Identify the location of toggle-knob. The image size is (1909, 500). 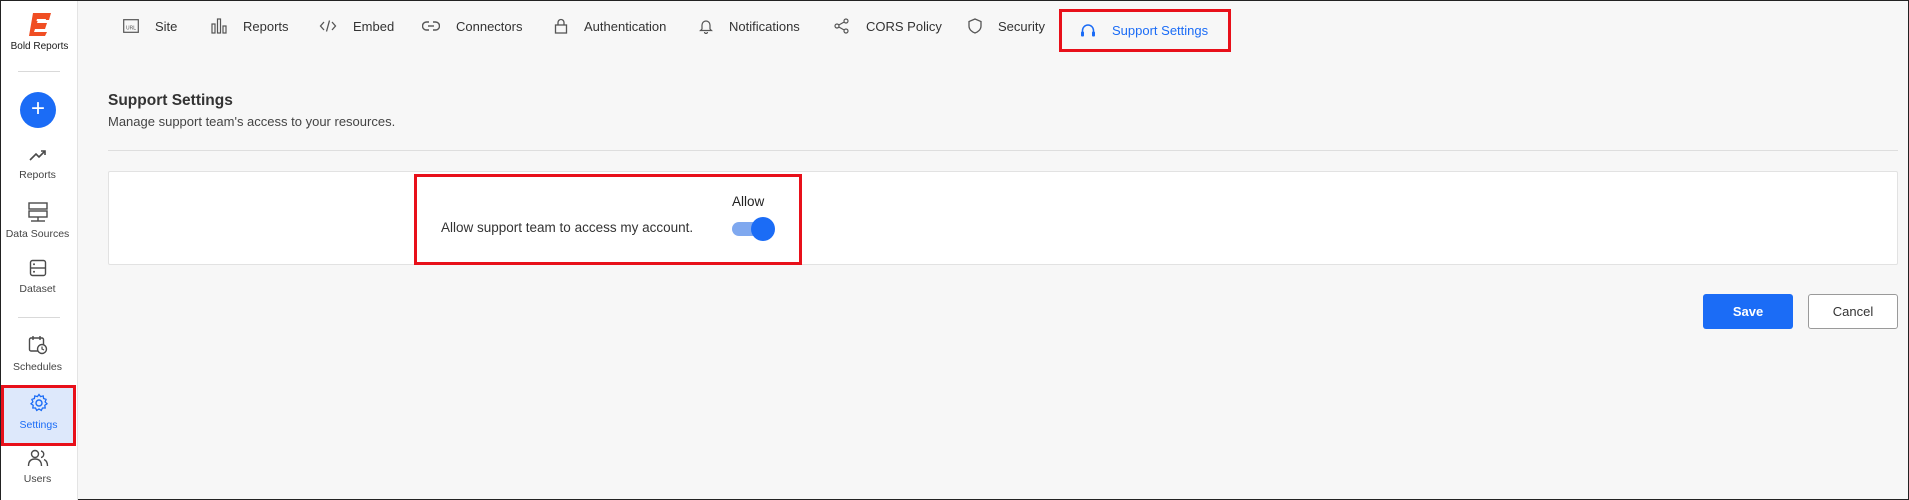
(763, 229).